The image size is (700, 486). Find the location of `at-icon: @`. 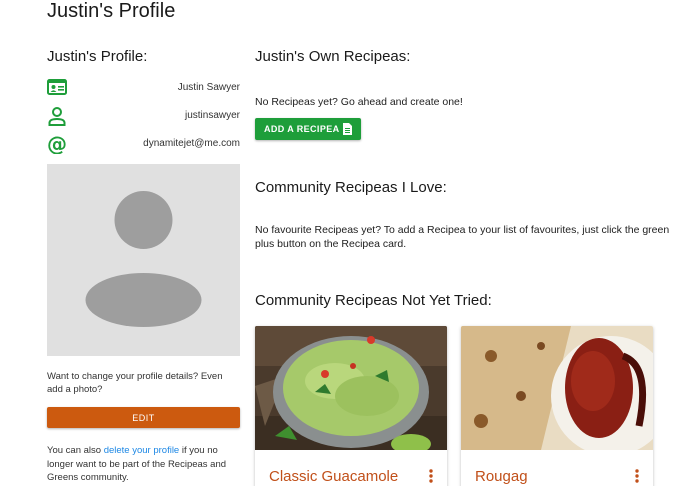

at-icon: @ is located at coordinates (57, 144).